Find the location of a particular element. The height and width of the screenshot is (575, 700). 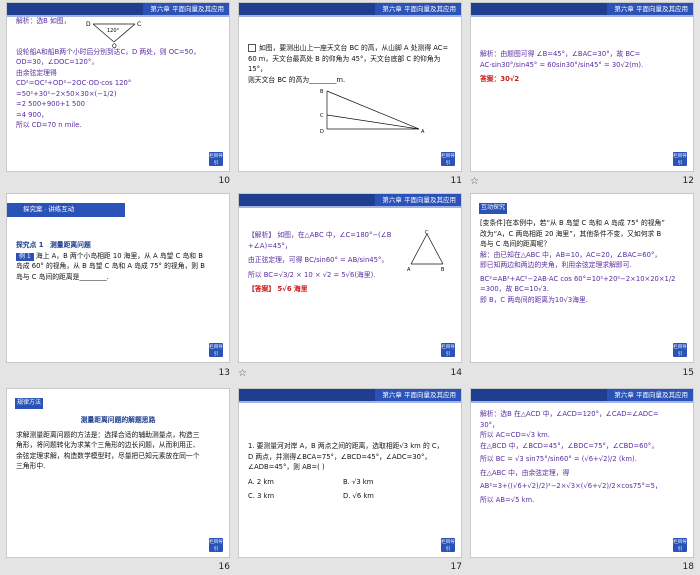

text-line: 30°， is located at coordinates (489, 424).